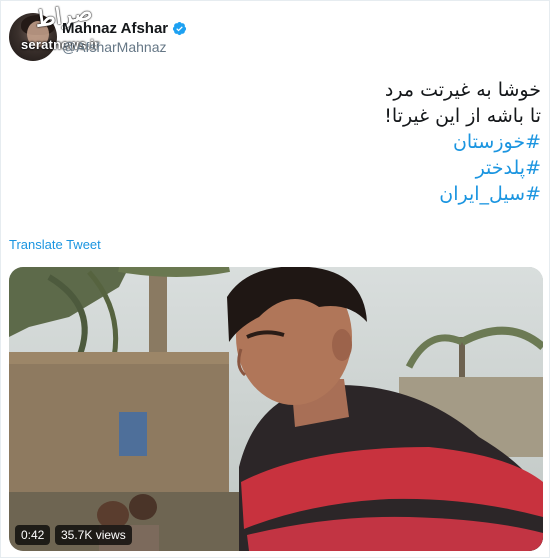 The width and height of the screenshot is (550, 558). What do you see at coordinates (291, 168) in the screenshot?
I see `hashtag-link: #پلدختر` at bounding box center [291, 168].